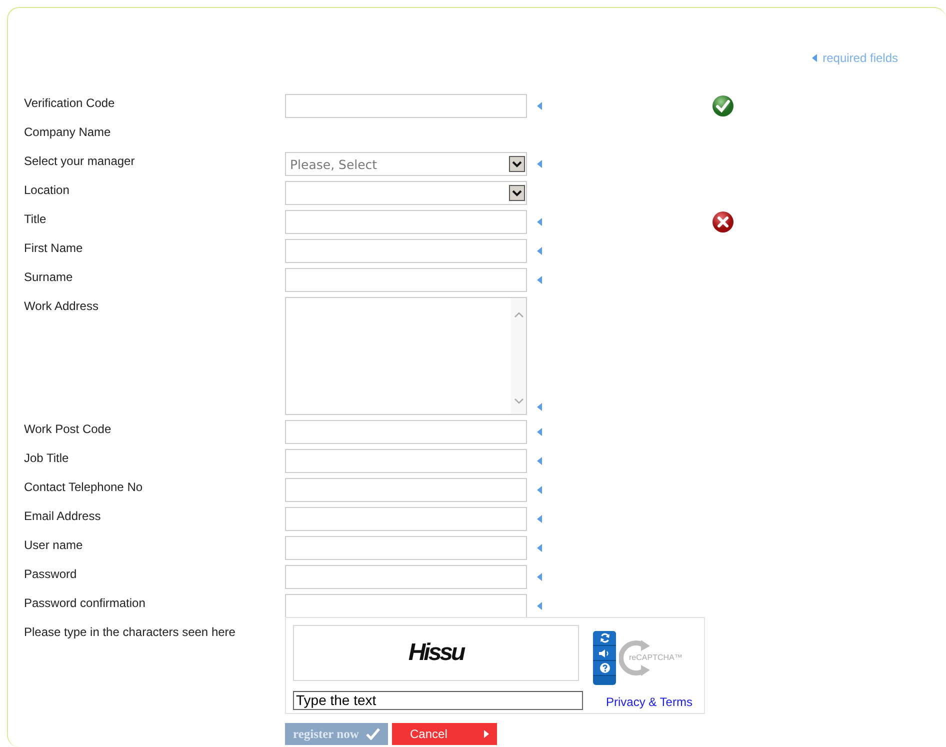 The width and height of the screenshot is (946, 747). Describe the element at coordinates (47, 189) in the screenshot. I see `field-label: Location` at that location.